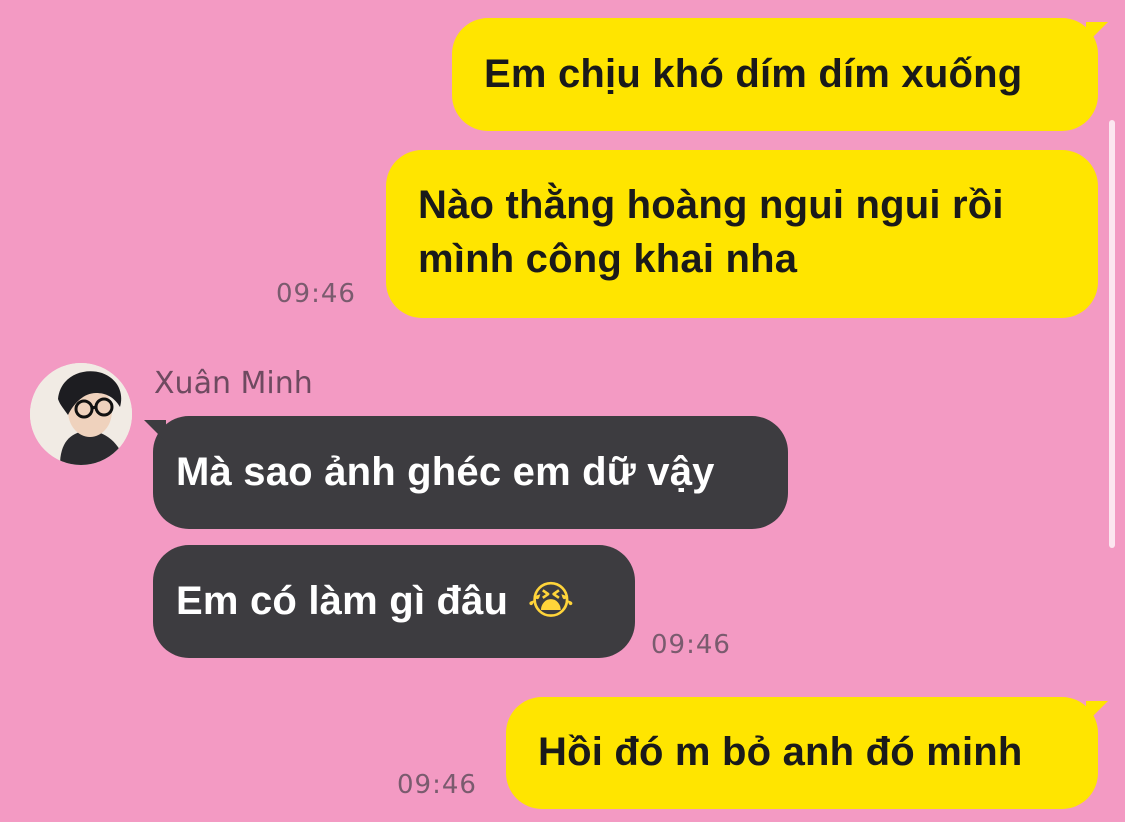 The image size is (1125, 822). Describe the element at coordinates (445, 472) in the screenshot. I see `message-text: Mà sao ảnh ghéc em dữ vậy` at that location.